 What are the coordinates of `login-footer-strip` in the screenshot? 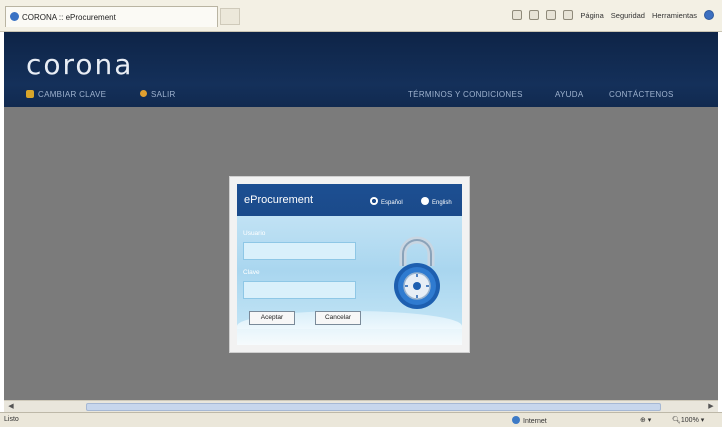 It's located at (349, 337).